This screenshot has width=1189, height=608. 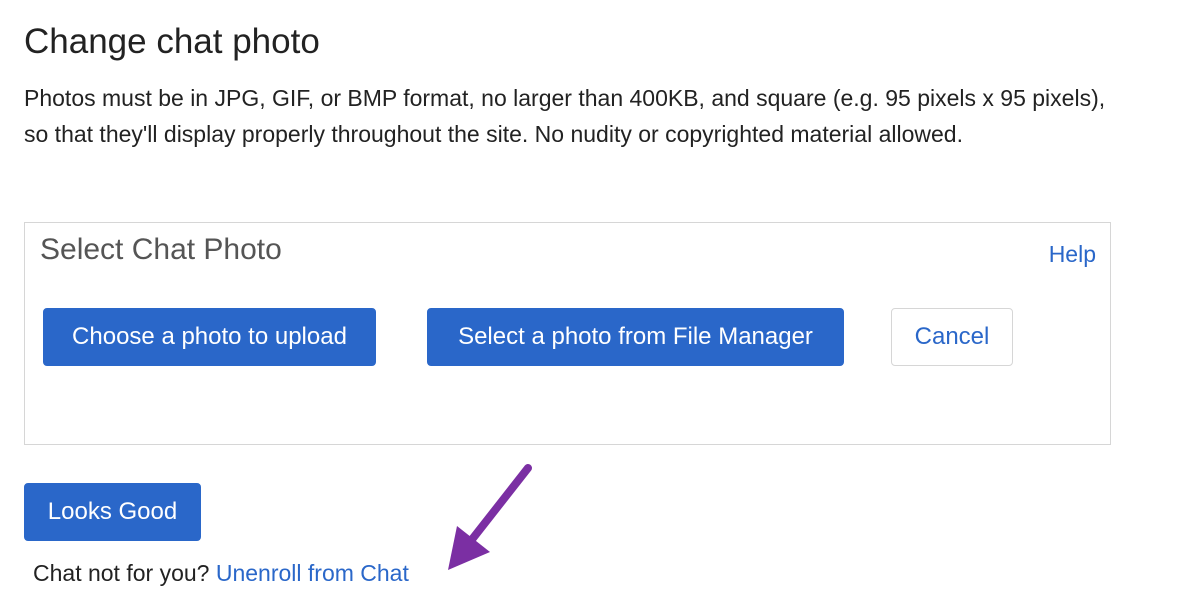 What do you see at coordinates (209, 337) in the screenshot?
I see `choose-photo-upload-button: Choose a photo to upload` at bounding box center [209, 337].